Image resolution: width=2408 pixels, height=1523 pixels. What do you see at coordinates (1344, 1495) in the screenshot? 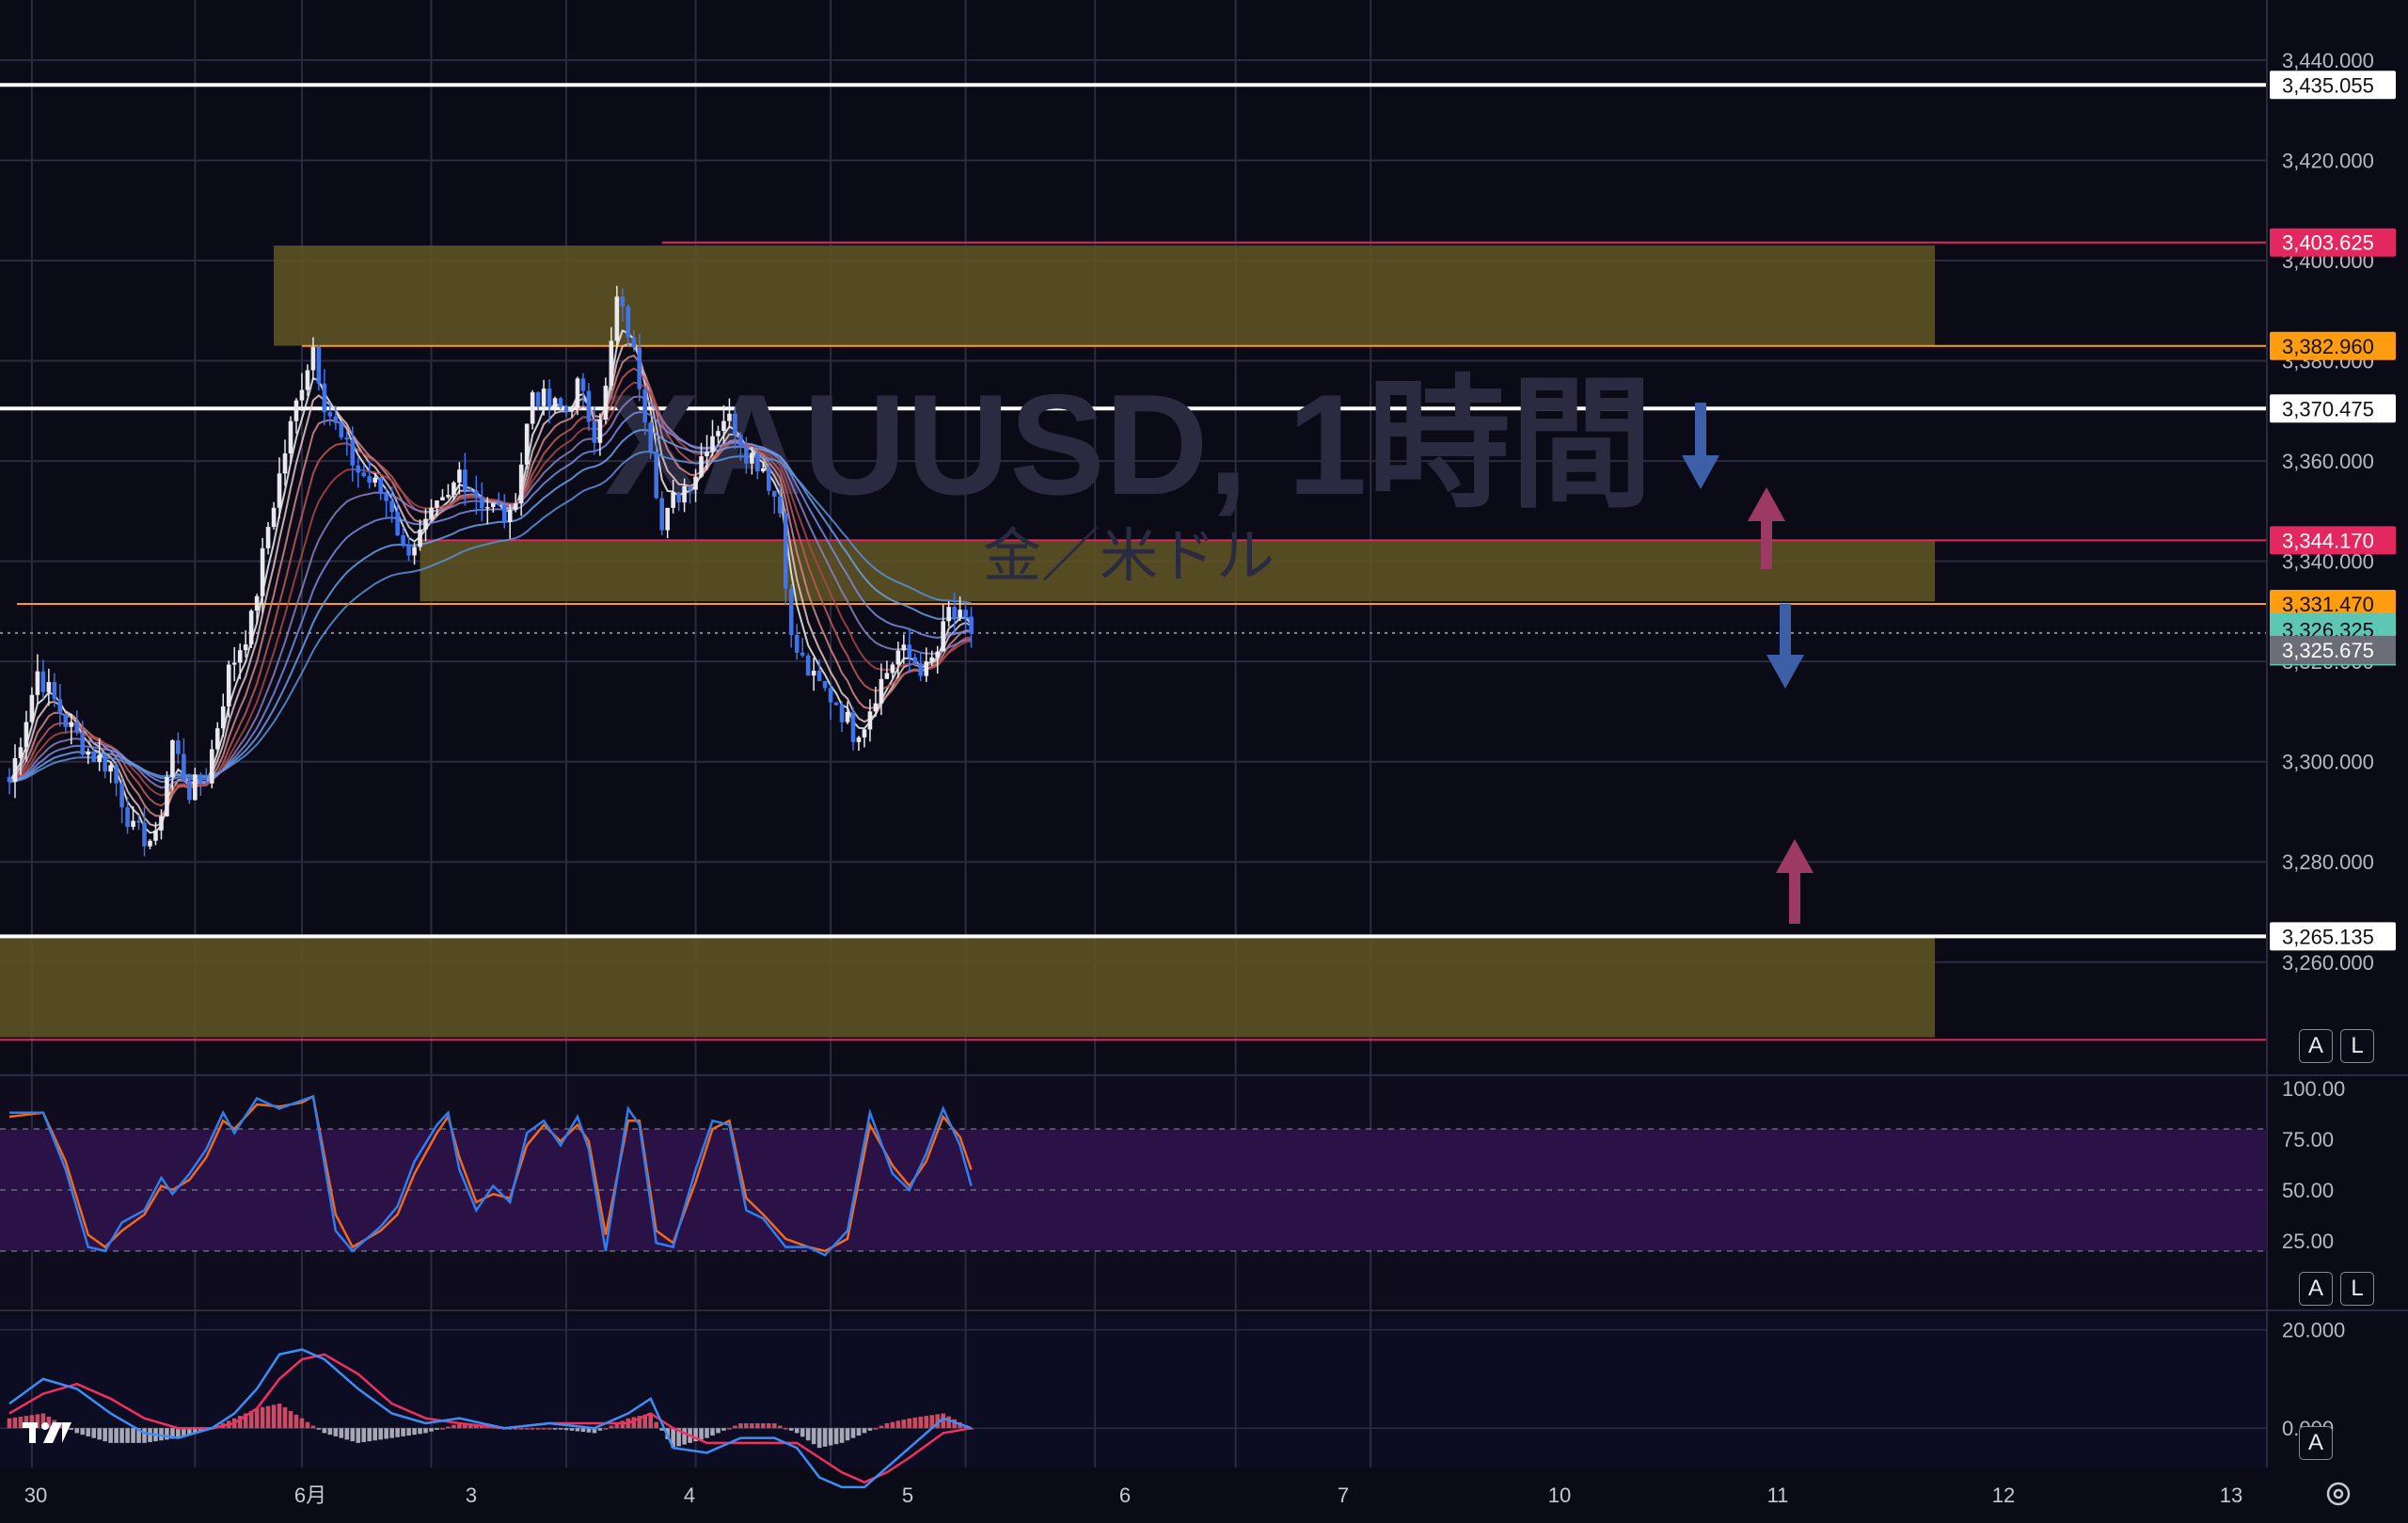
I see `time-axis-label: 7` at bounding box center [1344, 1495].